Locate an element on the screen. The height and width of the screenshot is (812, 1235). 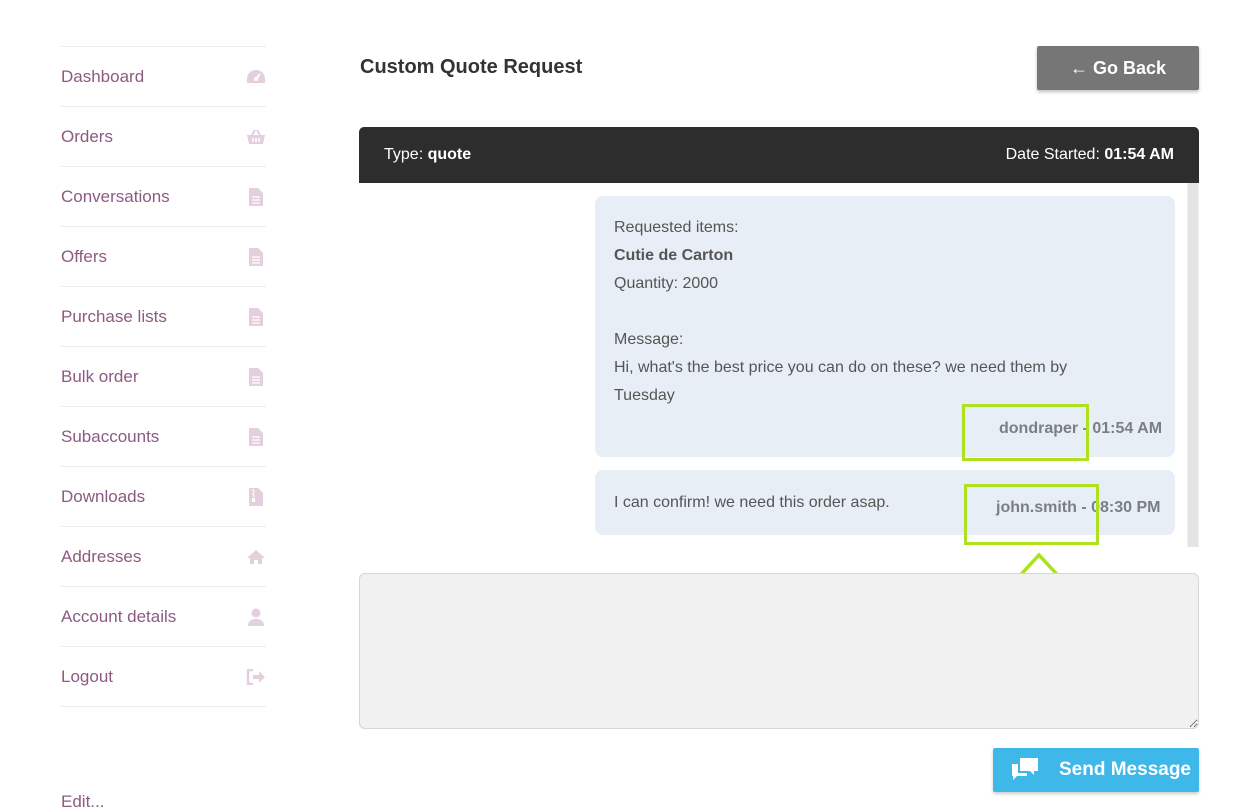
sidebar-item-account-details: Account details is located at coordinates (163, 617).